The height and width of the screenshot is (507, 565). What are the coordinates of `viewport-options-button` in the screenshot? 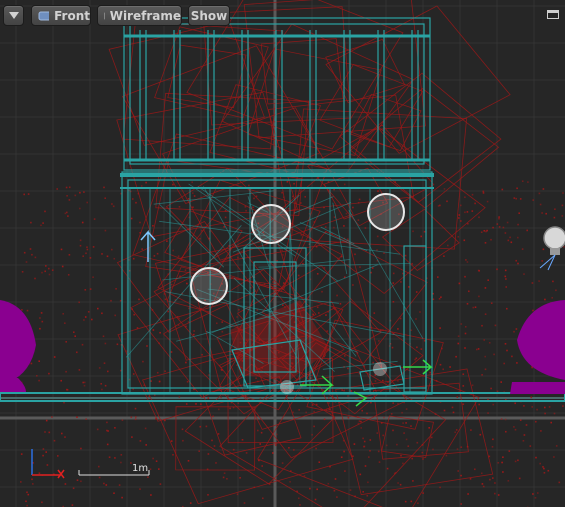 It's located at (13, 15).